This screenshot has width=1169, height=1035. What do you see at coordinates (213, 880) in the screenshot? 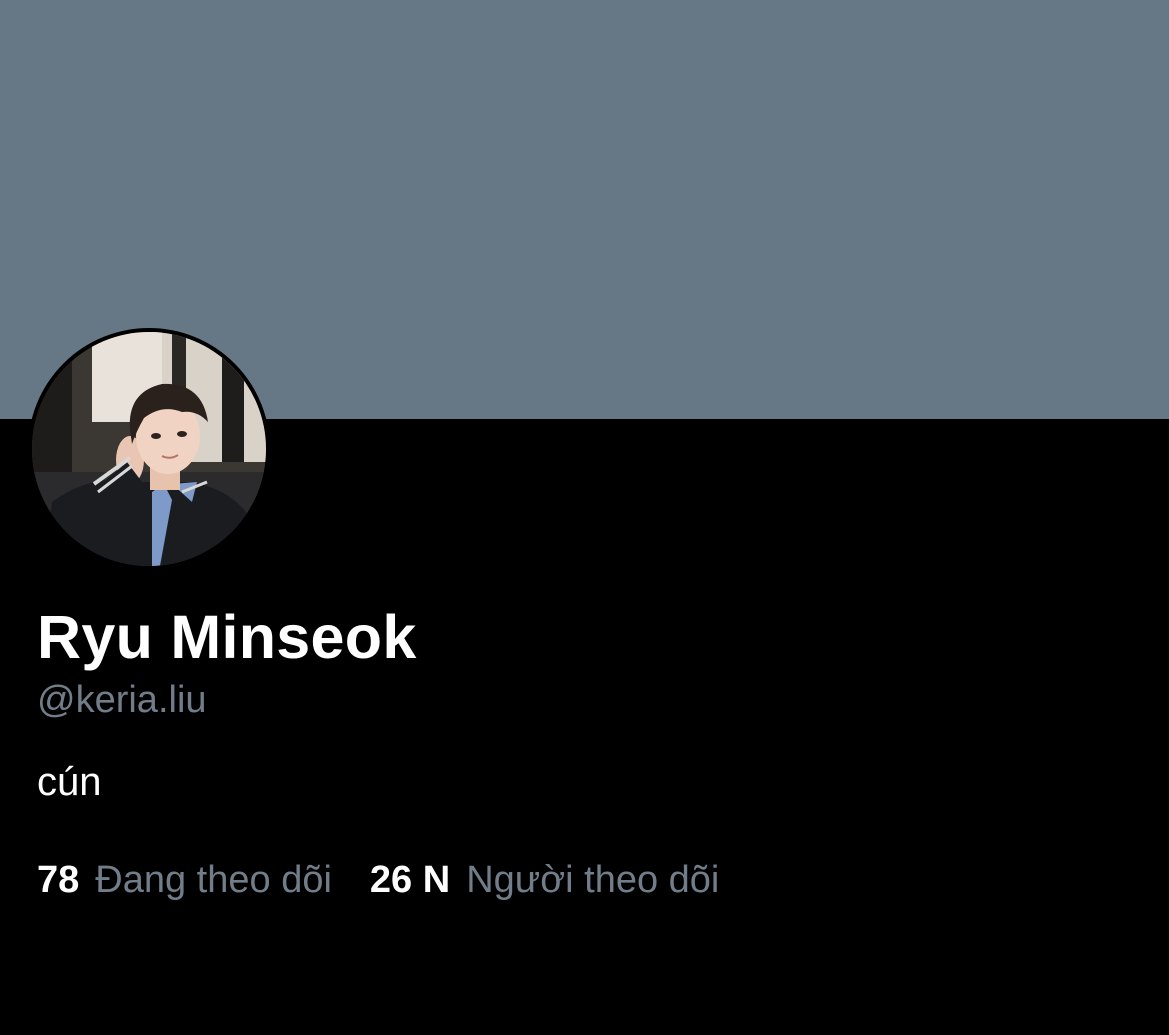
I see `following-label: Đang theo dõi` at bounding box center [213, 880].